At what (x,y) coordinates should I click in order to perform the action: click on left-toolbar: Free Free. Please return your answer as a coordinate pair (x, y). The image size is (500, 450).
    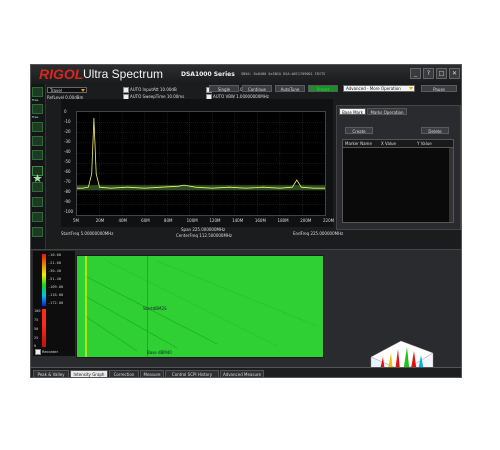
    Looking at the image, I should click on (38, 166).